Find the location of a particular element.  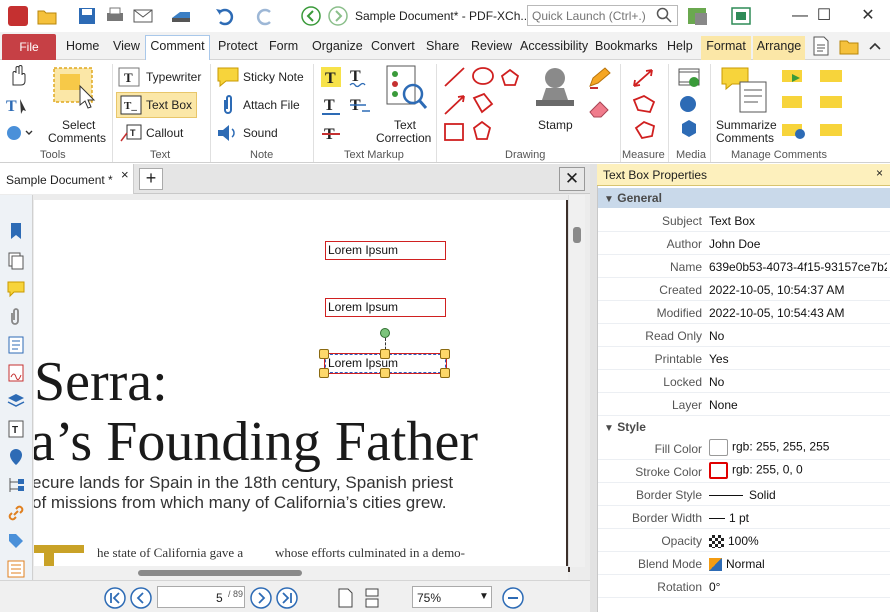

redo-icon is located at coordinates (265, 16).